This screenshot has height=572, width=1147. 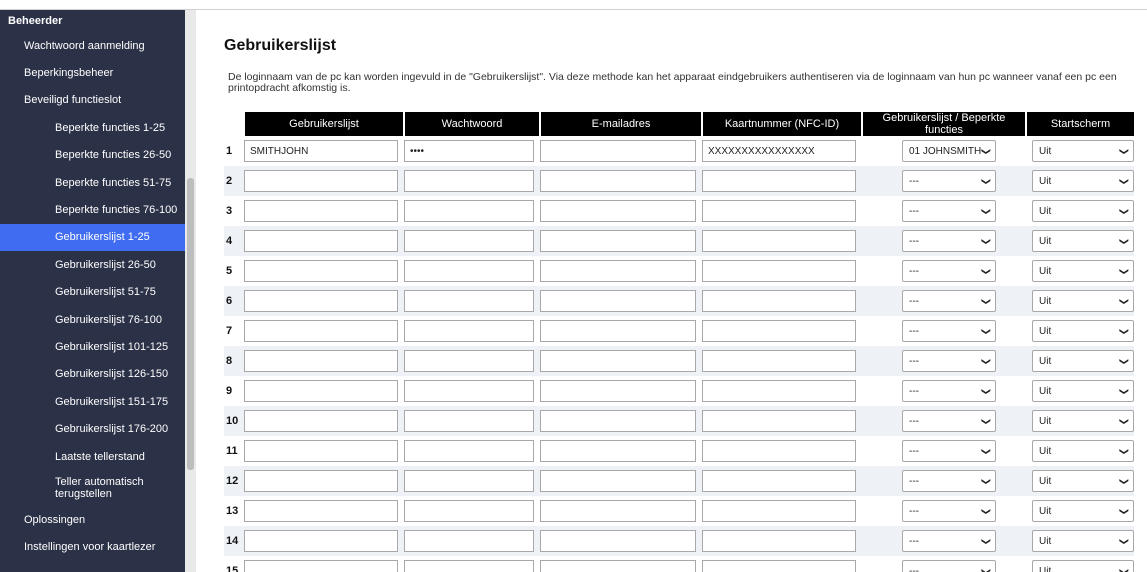 What do you see at coordinates (98, 401) in the screenshot?
I see `sidebar-item-gebruikerslijst-151-175: Gebruikerslijst 151-175` at bounding box center [98, 401].